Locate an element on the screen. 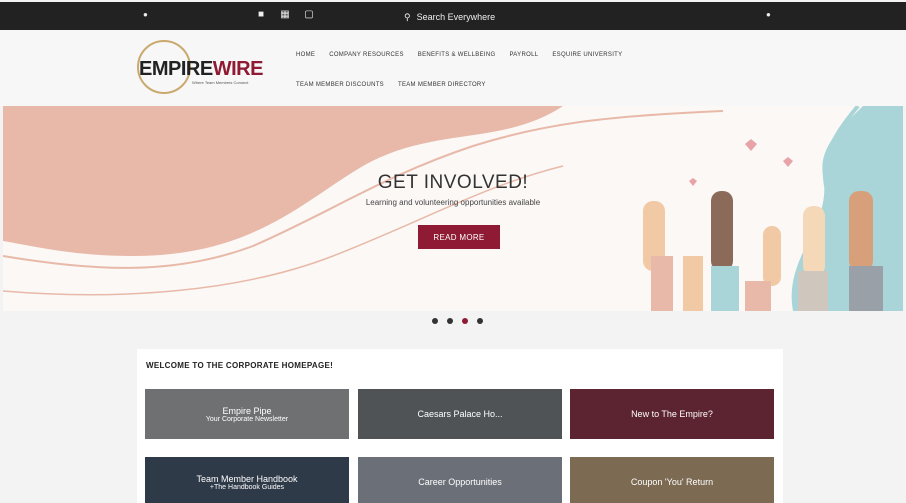  window-icon: ▢ is located at coordinates (309, 15).